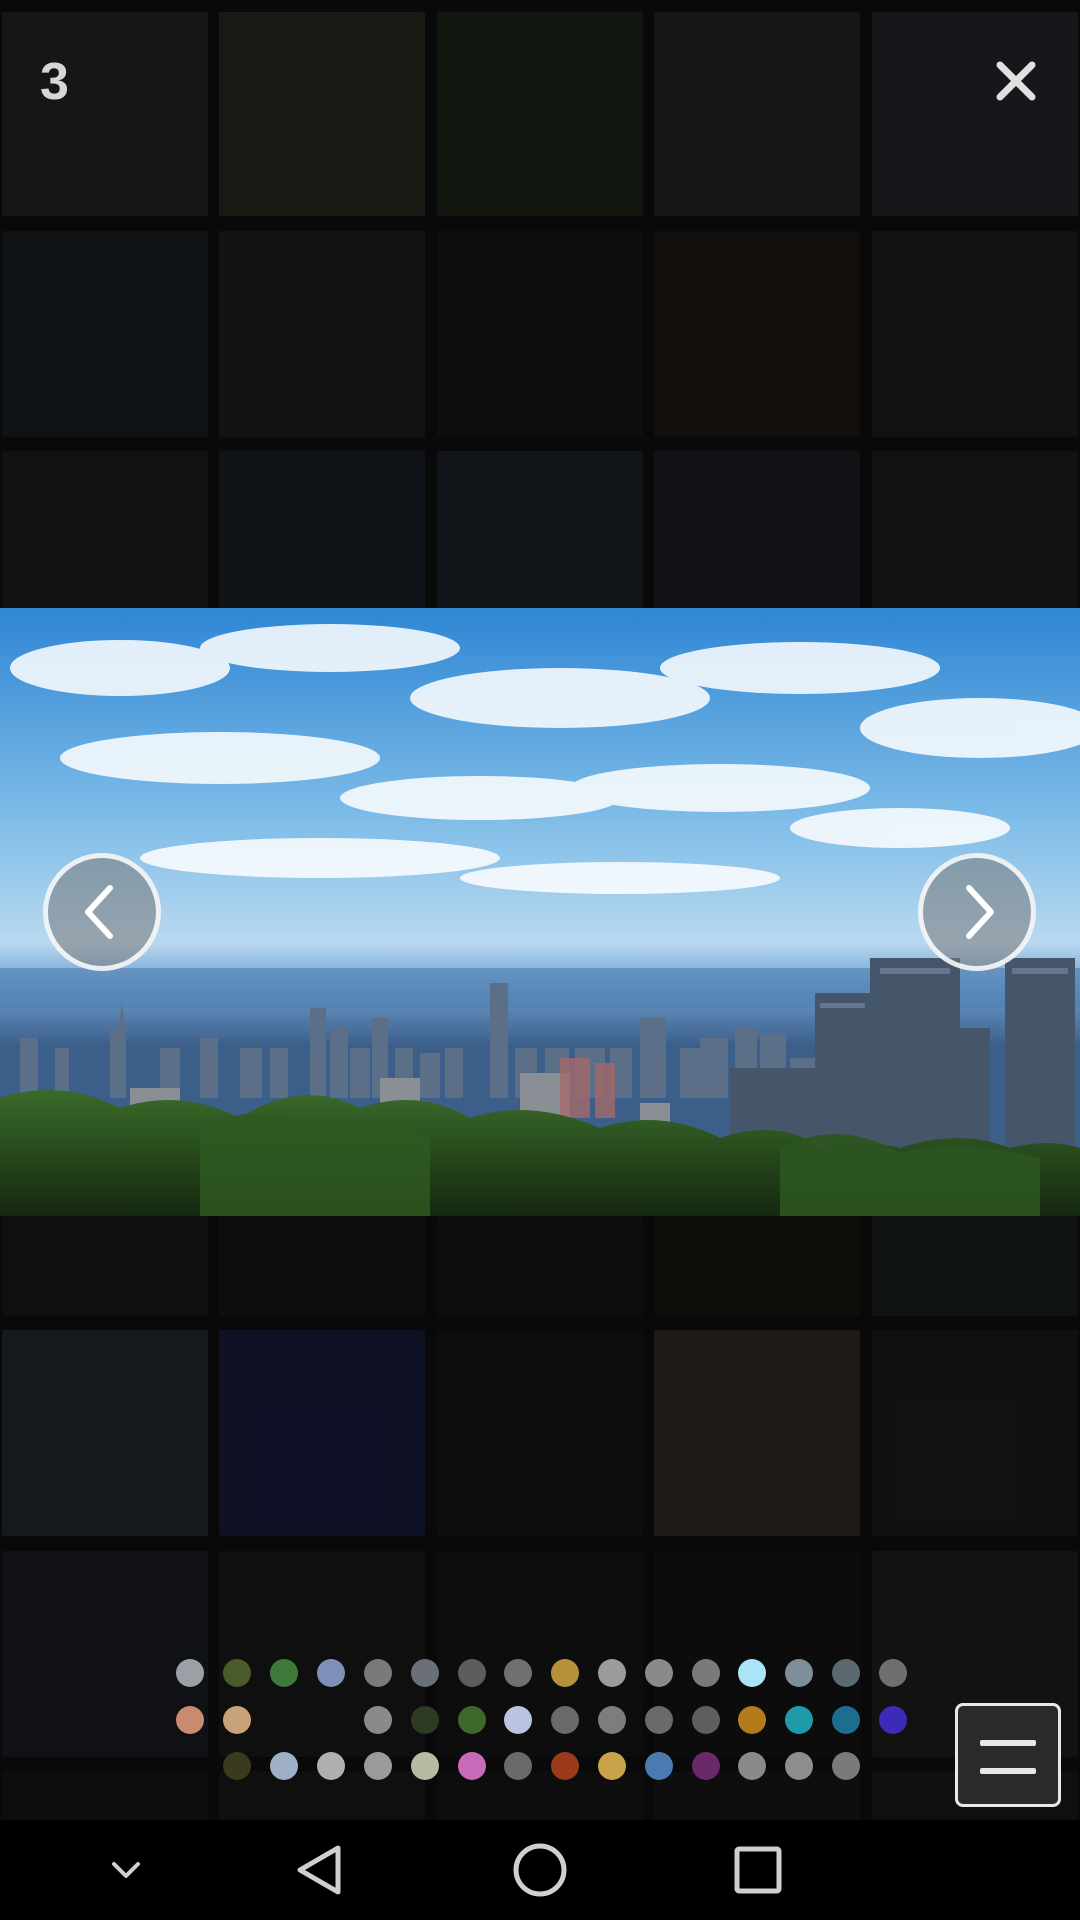 Image resolution: width=1080 pixels, height=1920 pixels. Describe the element at coordinates (447, 1870) in the screenshot. I see `nav-icons` at that location.